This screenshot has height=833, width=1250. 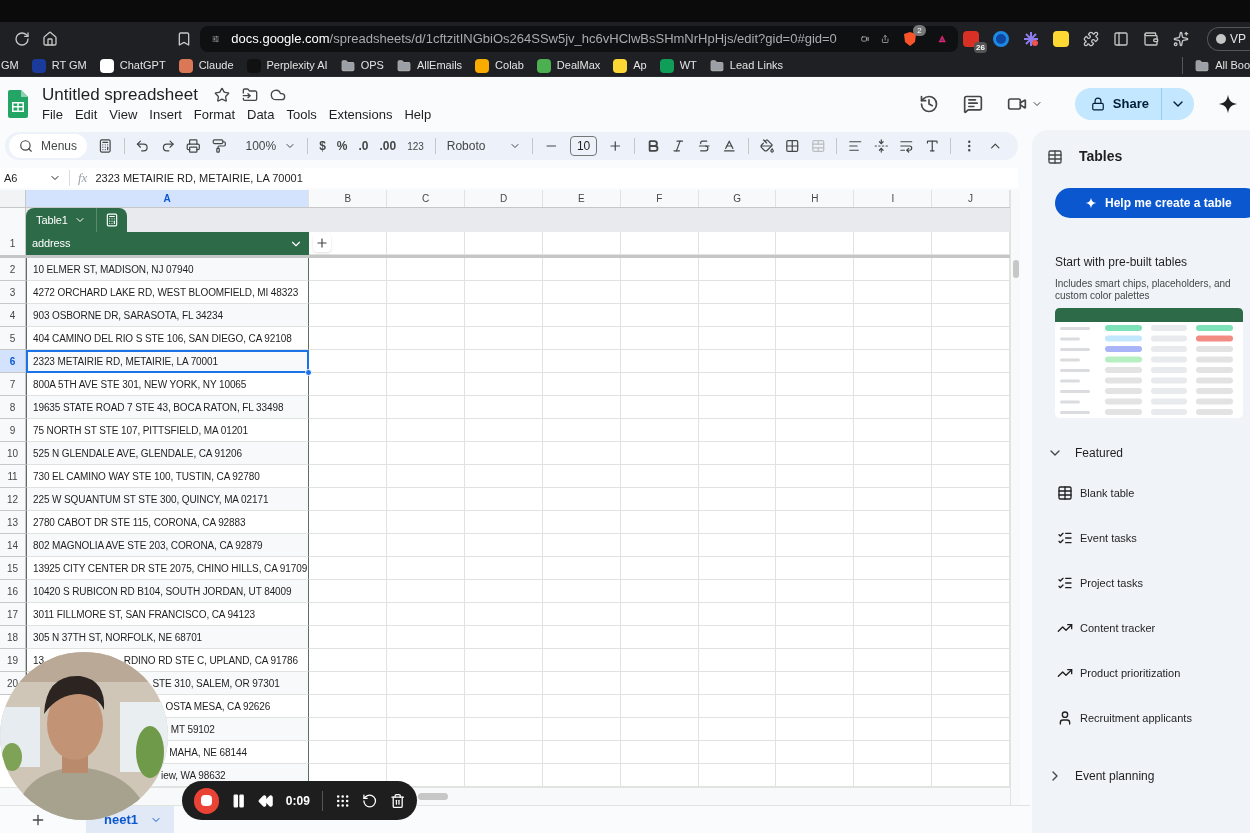 I want to click on burst-icon, so click(x=1031, y=38).